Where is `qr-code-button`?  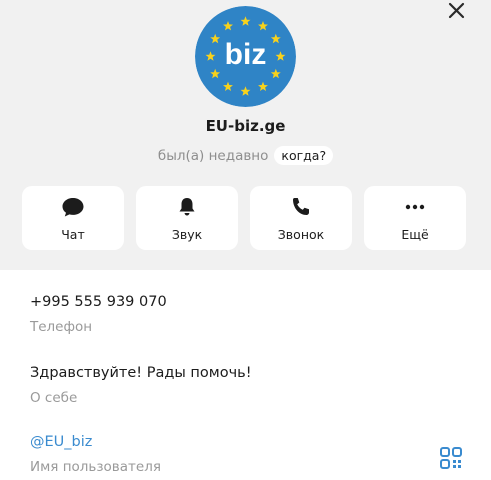
qr-code-button is located at coordinates (451, 458).